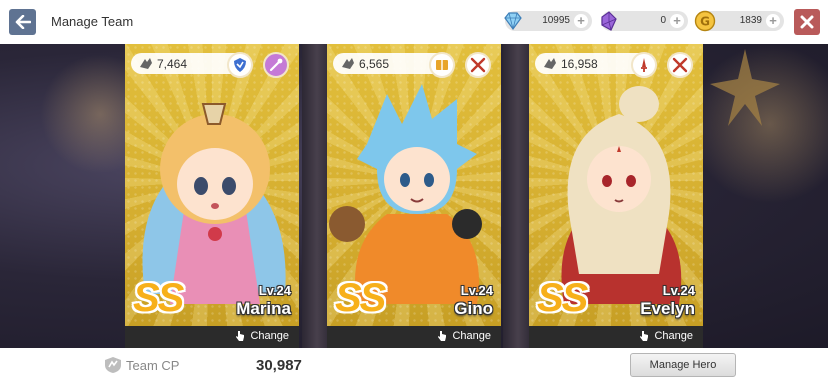  Describe the element at coordinates (581, 21) in the screenshot. I see `add-diamond-button: +` at that location.